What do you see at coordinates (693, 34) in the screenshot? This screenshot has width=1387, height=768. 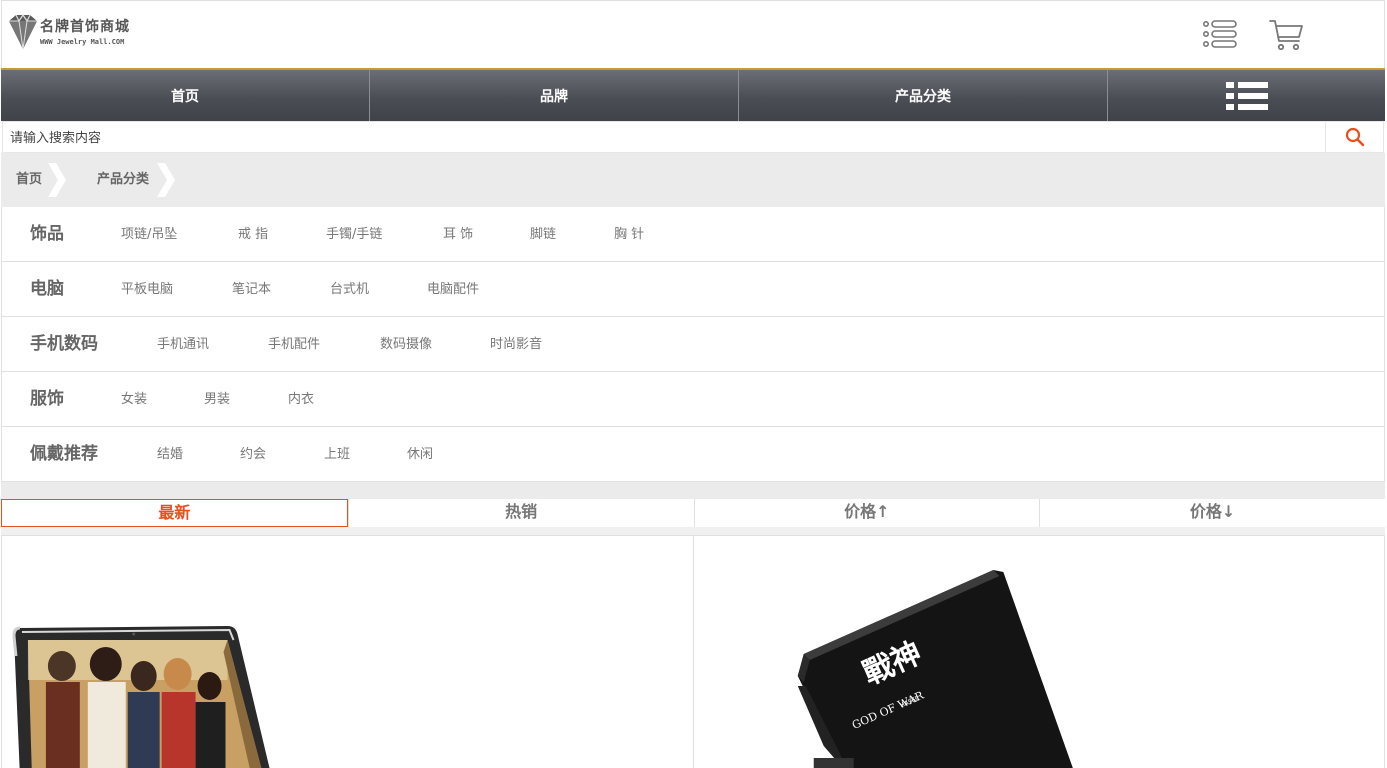 I see `site-header: 名牌首饰商城 WWW Jewelry Mall.COM` at bounding box center [693, 34].